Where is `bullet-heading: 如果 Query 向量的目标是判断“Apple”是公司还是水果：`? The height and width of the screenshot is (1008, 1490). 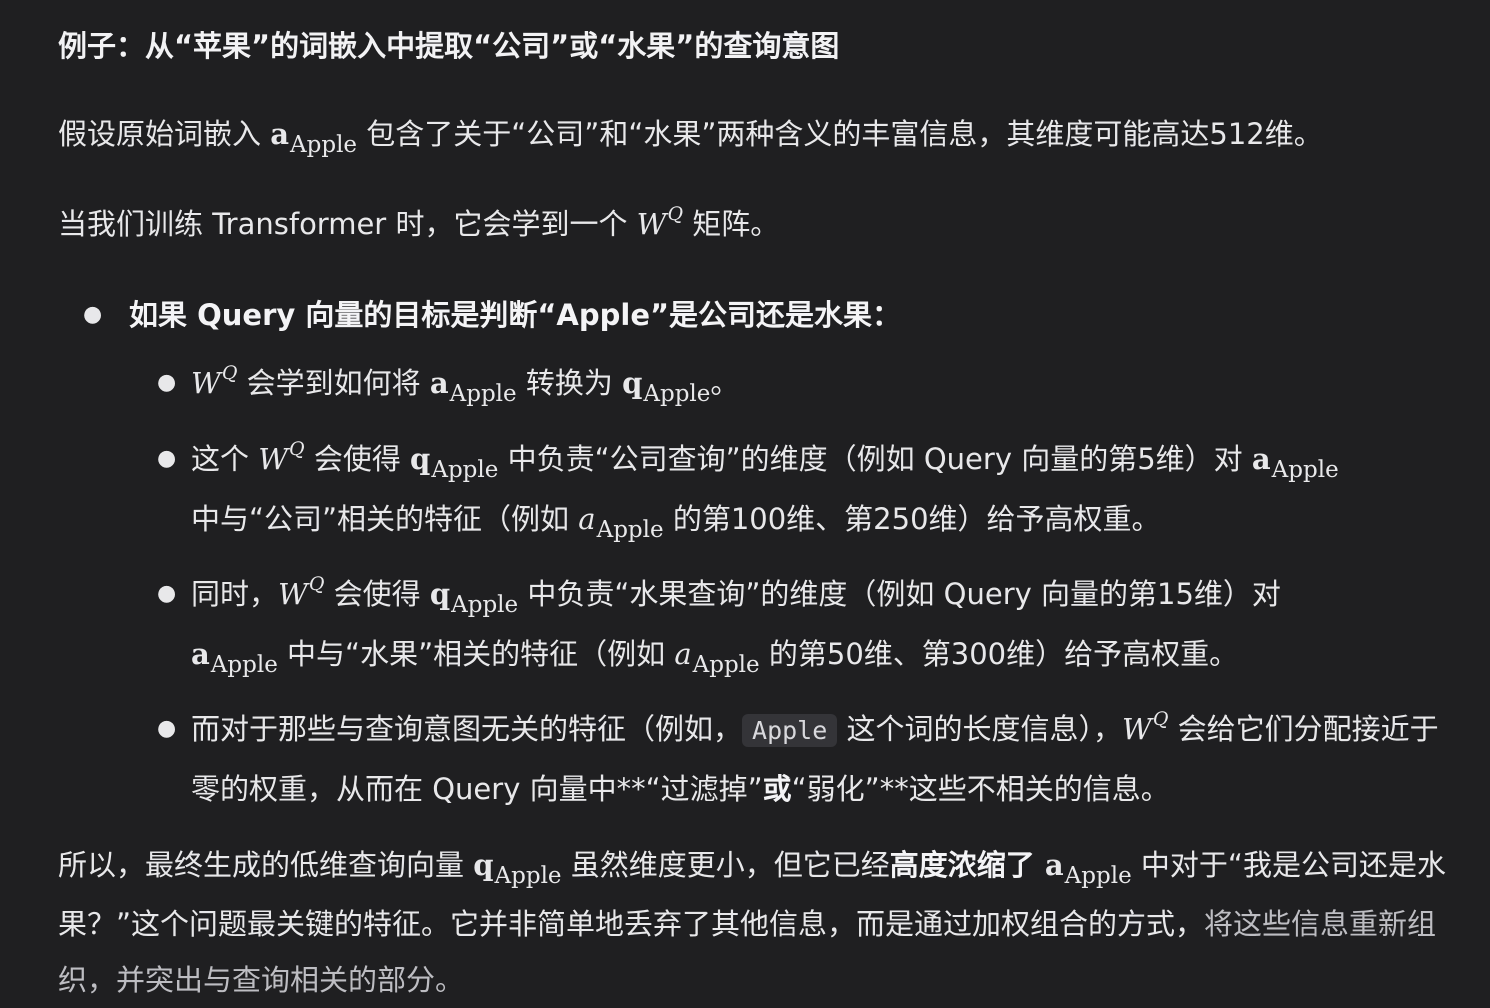
bullet-heading: 如果 Query 向量的目标是判断“Apple”是公司还是水果： is located at coordinates (515, 315).